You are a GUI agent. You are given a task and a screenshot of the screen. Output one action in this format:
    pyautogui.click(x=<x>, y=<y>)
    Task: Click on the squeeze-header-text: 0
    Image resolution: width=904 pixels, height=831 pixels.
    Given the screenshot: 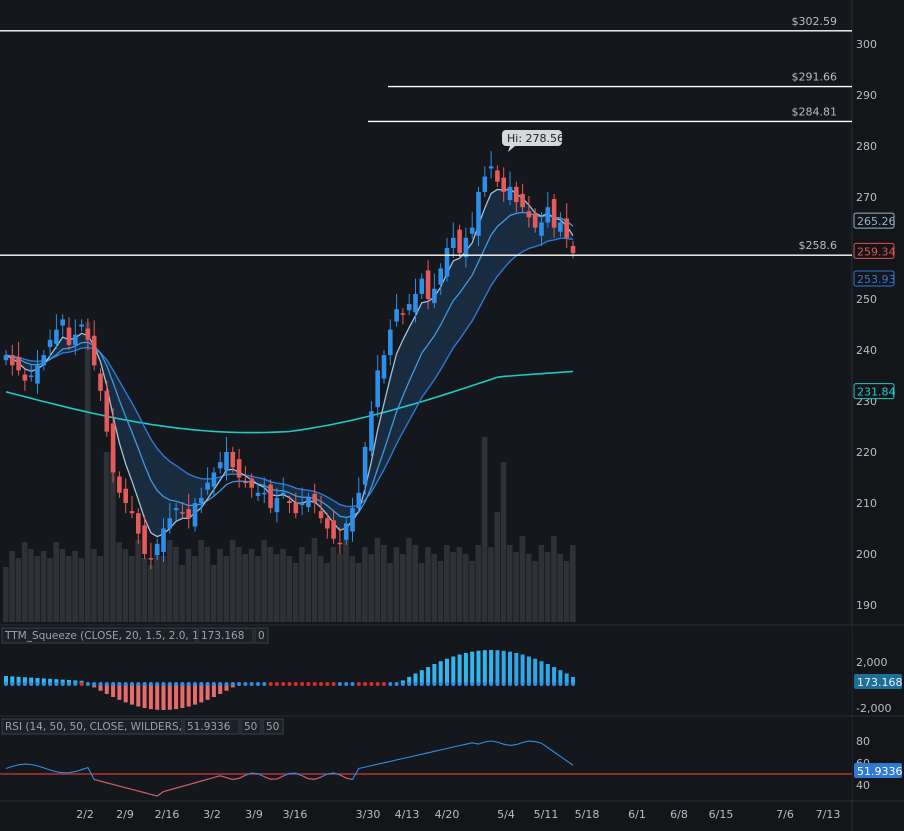 What is the action you would take?
    pyautogui.click(x=261, y=636)
    